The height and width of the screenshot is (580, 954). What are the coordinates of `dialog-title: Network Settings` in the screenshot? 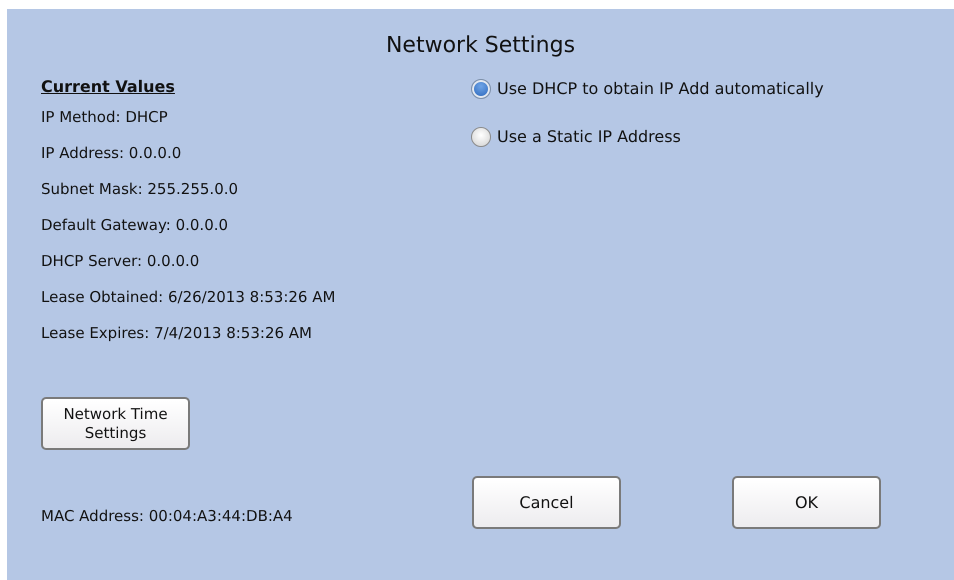 It's located at (480, 46).